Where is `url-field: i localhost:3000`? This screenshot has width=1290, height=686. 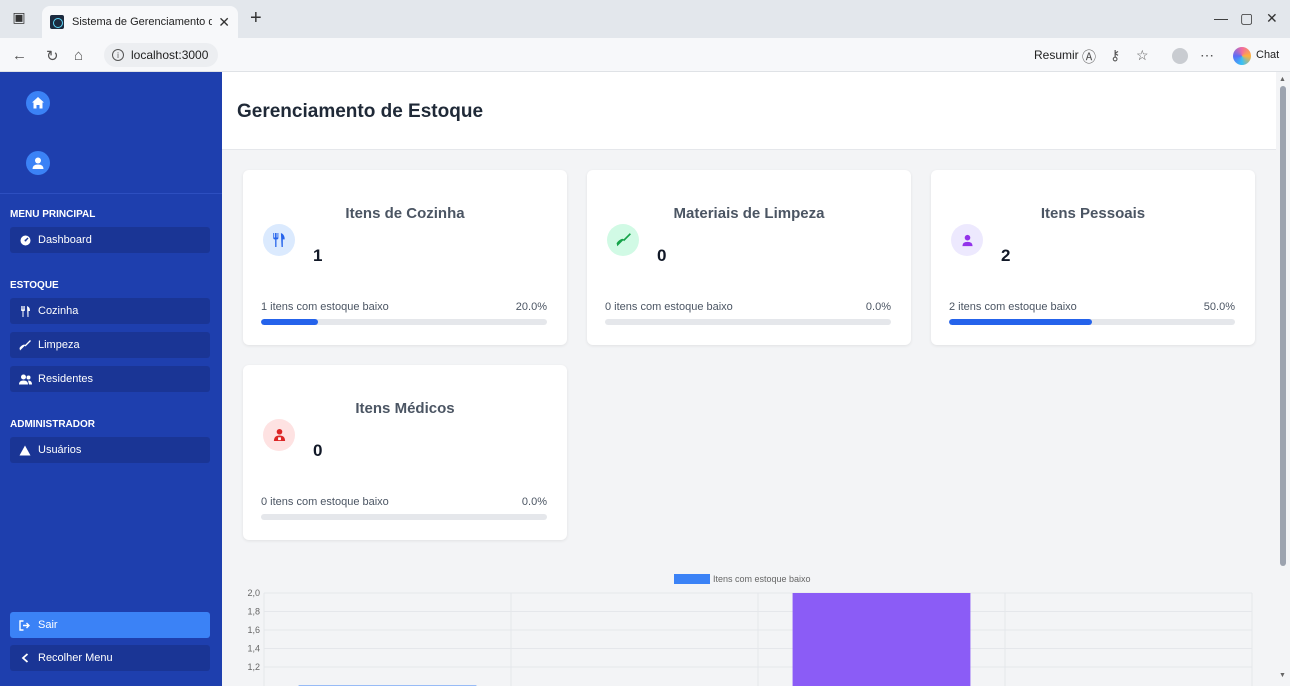 url-field: i localhost:3000 is located at coordinates (161, 55).